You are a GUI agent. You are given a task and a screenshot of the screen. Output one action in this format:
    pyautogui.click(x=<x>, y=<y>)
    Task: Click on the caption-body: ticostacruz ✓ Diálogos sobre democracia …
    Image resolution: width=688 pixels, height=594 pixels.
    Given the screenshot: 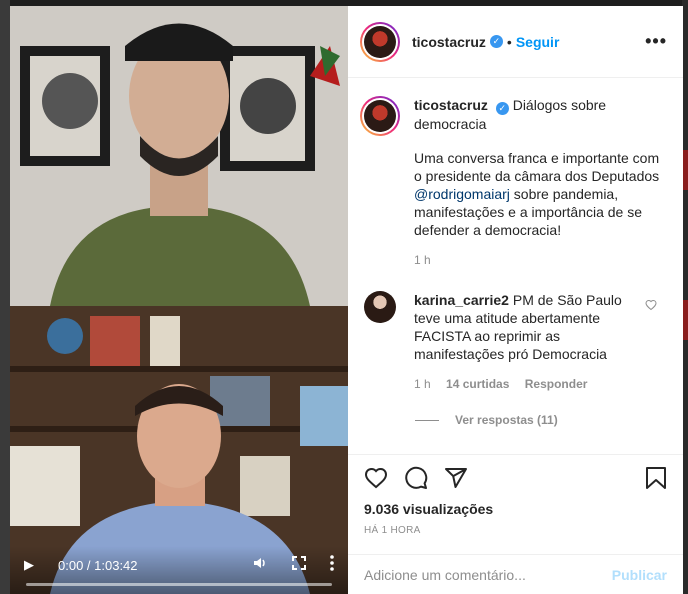 What is the action you would take?
    pyautogui.click(x=540, y=182)
    